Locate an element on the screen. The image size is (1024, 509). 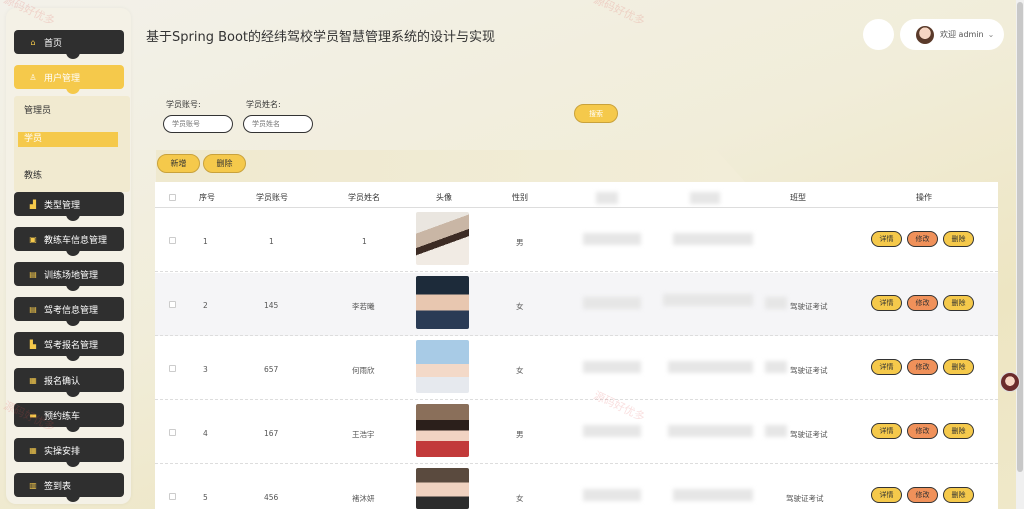
cell-name: 王浩宇 is located at coordinates (363, 434).